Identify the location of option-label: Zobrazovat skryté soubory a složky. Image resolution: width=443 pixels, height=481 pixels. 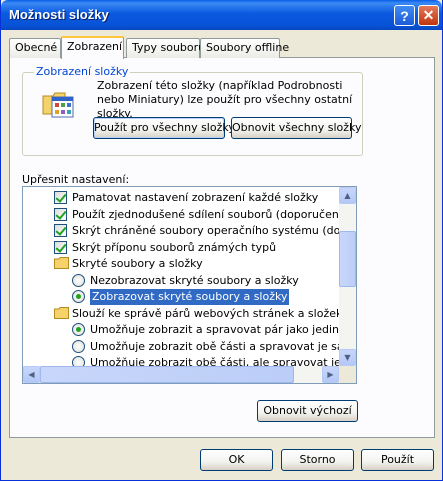
(190, 297).